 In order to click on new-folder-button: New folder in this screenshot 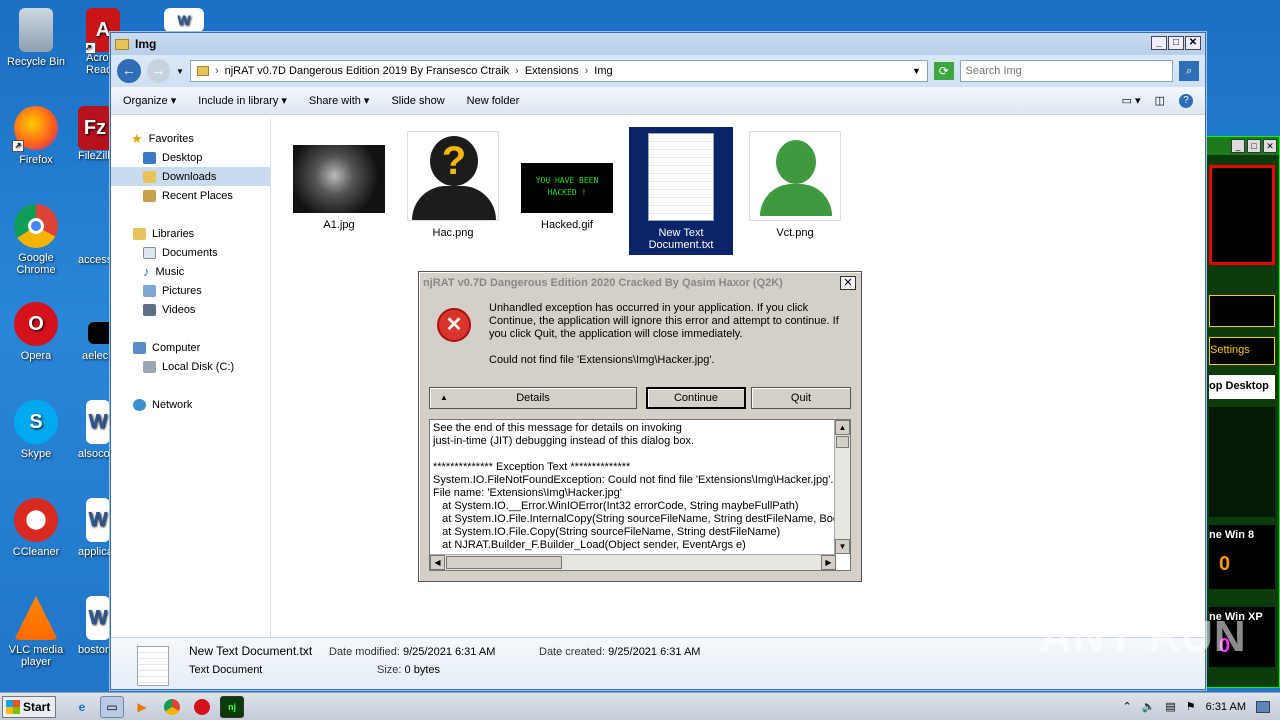, I will do `click(493, 101)`.